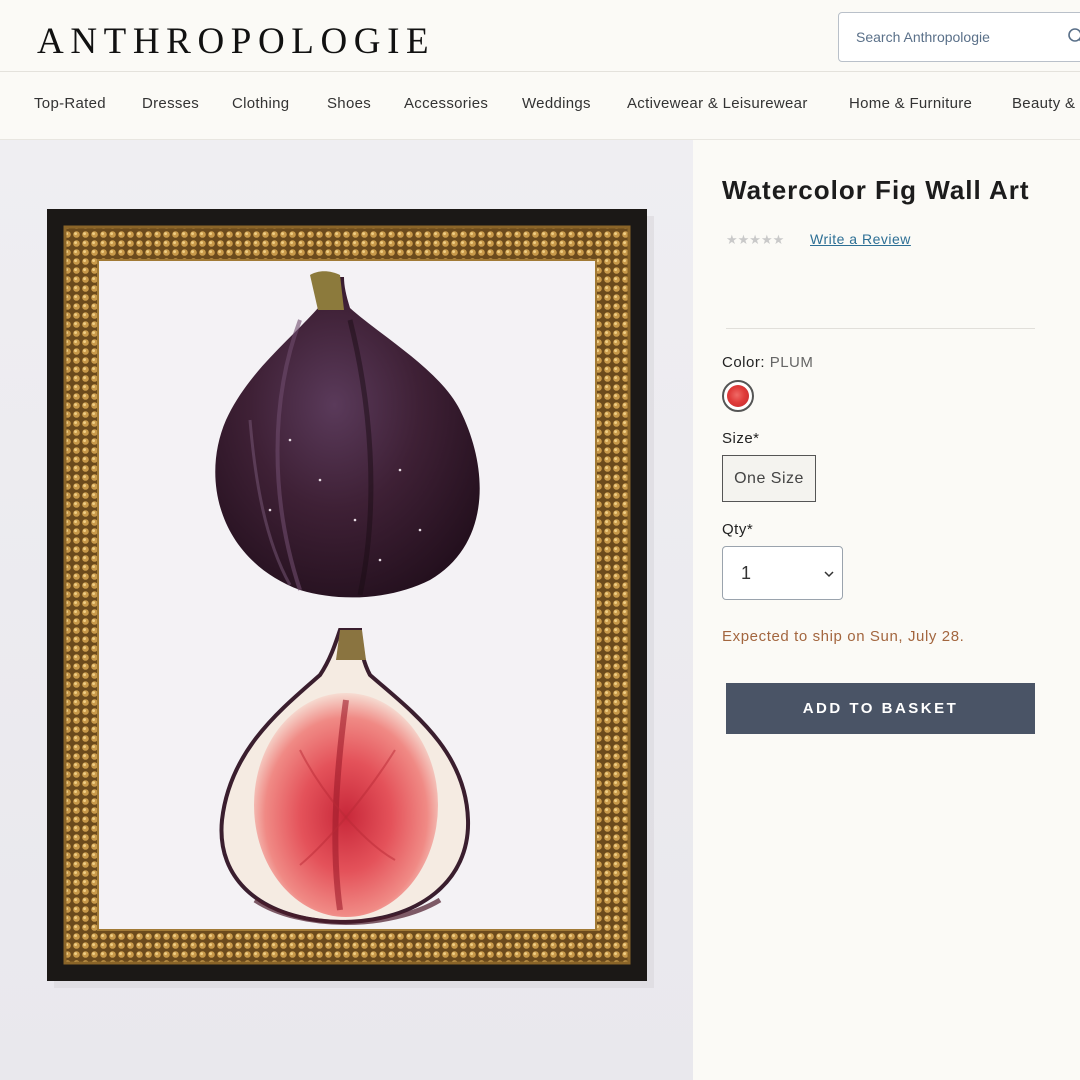  Describe the element at coordinates (1073, 37) in the screenshot. I see `search-icon` at that location.